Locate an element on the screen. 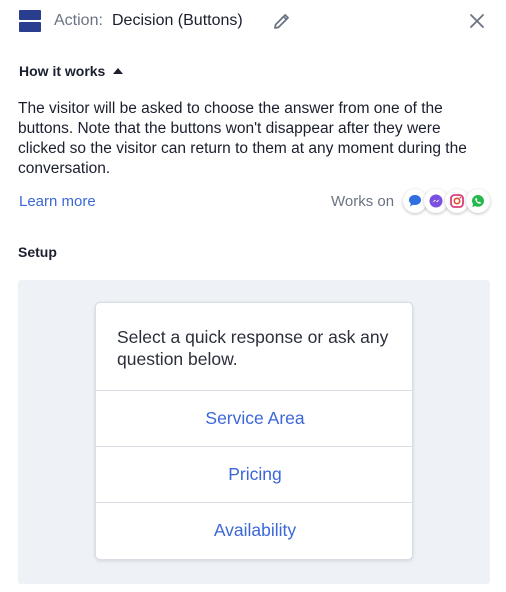 This screenshot has width=506, height=592. option-button: Service Area is located at coordinates (254, 418).